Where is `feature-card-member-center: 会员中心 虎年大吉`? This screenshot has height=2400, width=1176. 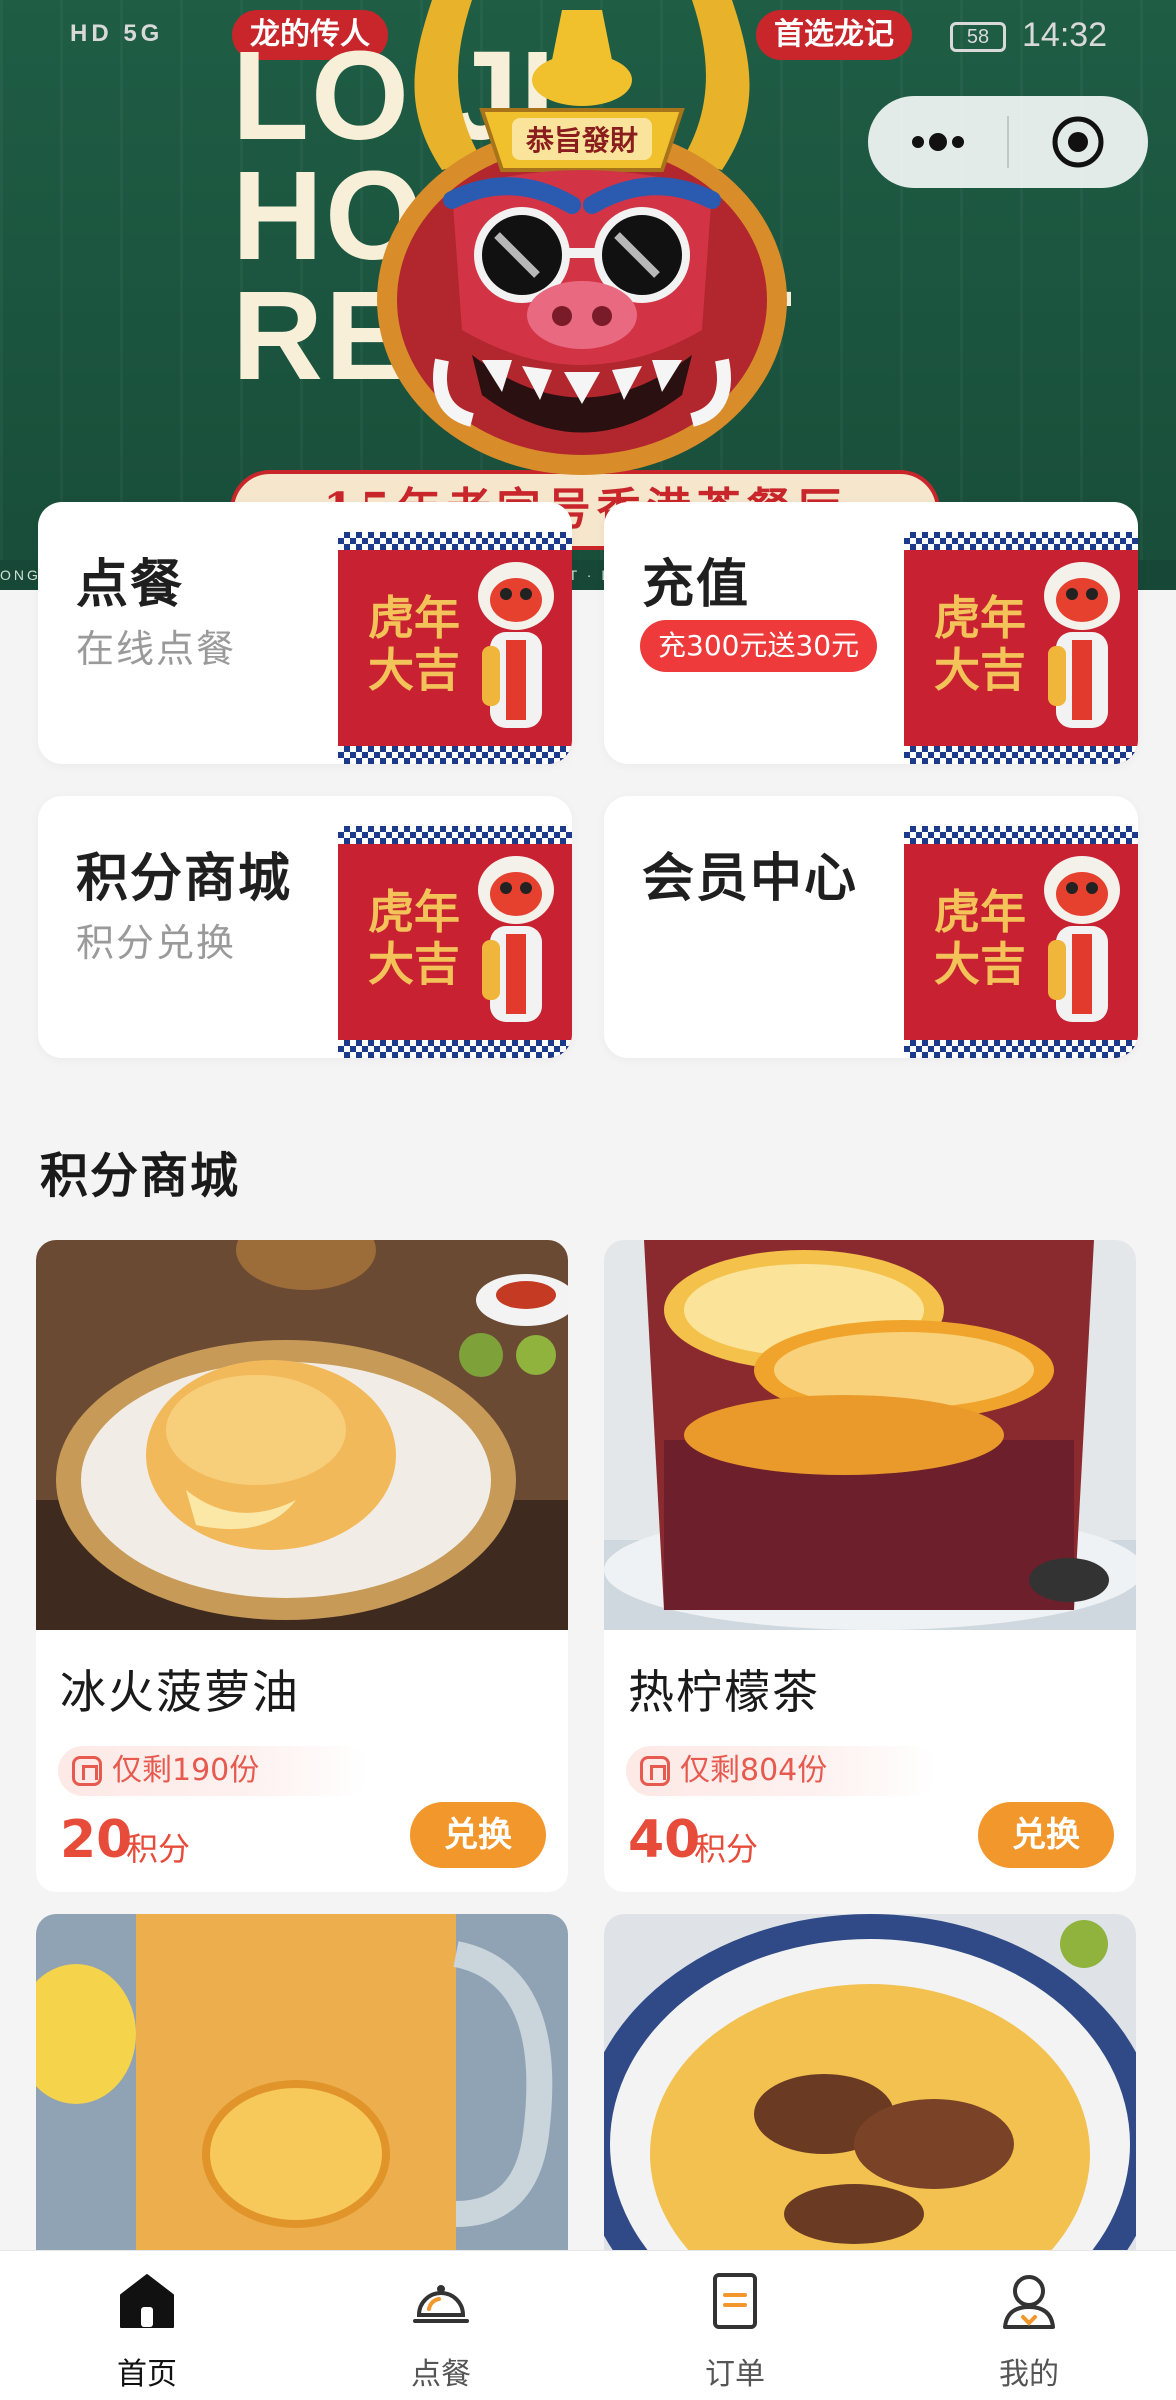
feature-card-member-center: 会员中心 虎年大吉 is located at coordinates (871, 927).